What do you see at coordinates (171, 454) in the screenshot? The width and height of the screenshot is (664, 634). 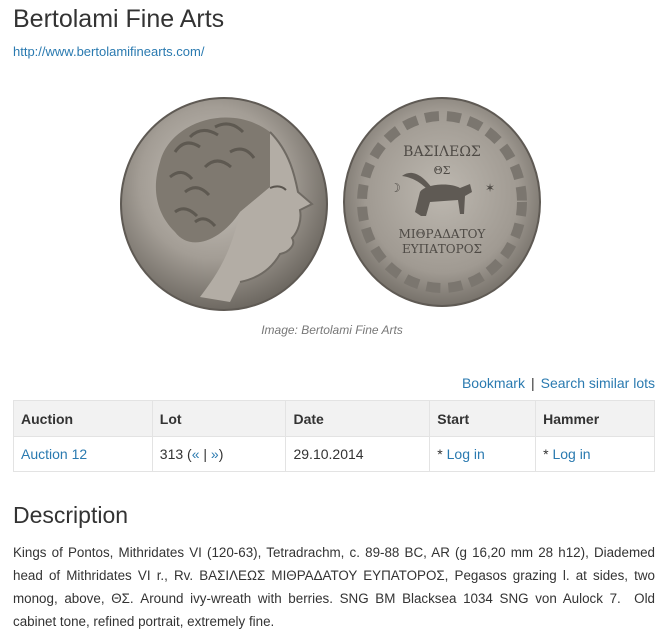 I see `lot-number: 313` at bounding box center [171, 454].